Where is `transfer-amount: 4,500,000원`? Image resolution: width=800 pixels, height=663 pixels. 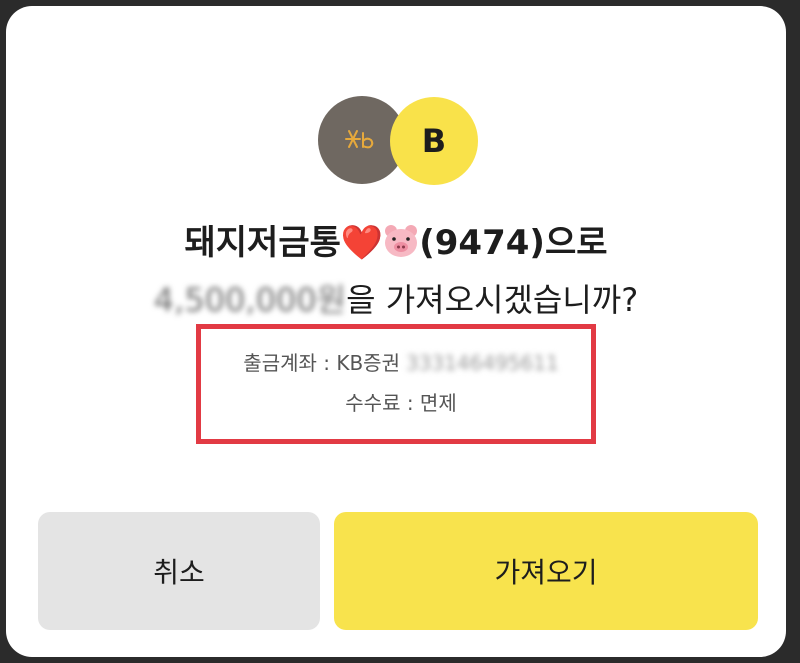
transfer-amount: 4,500,000원 is located at coordinates (250, 300).